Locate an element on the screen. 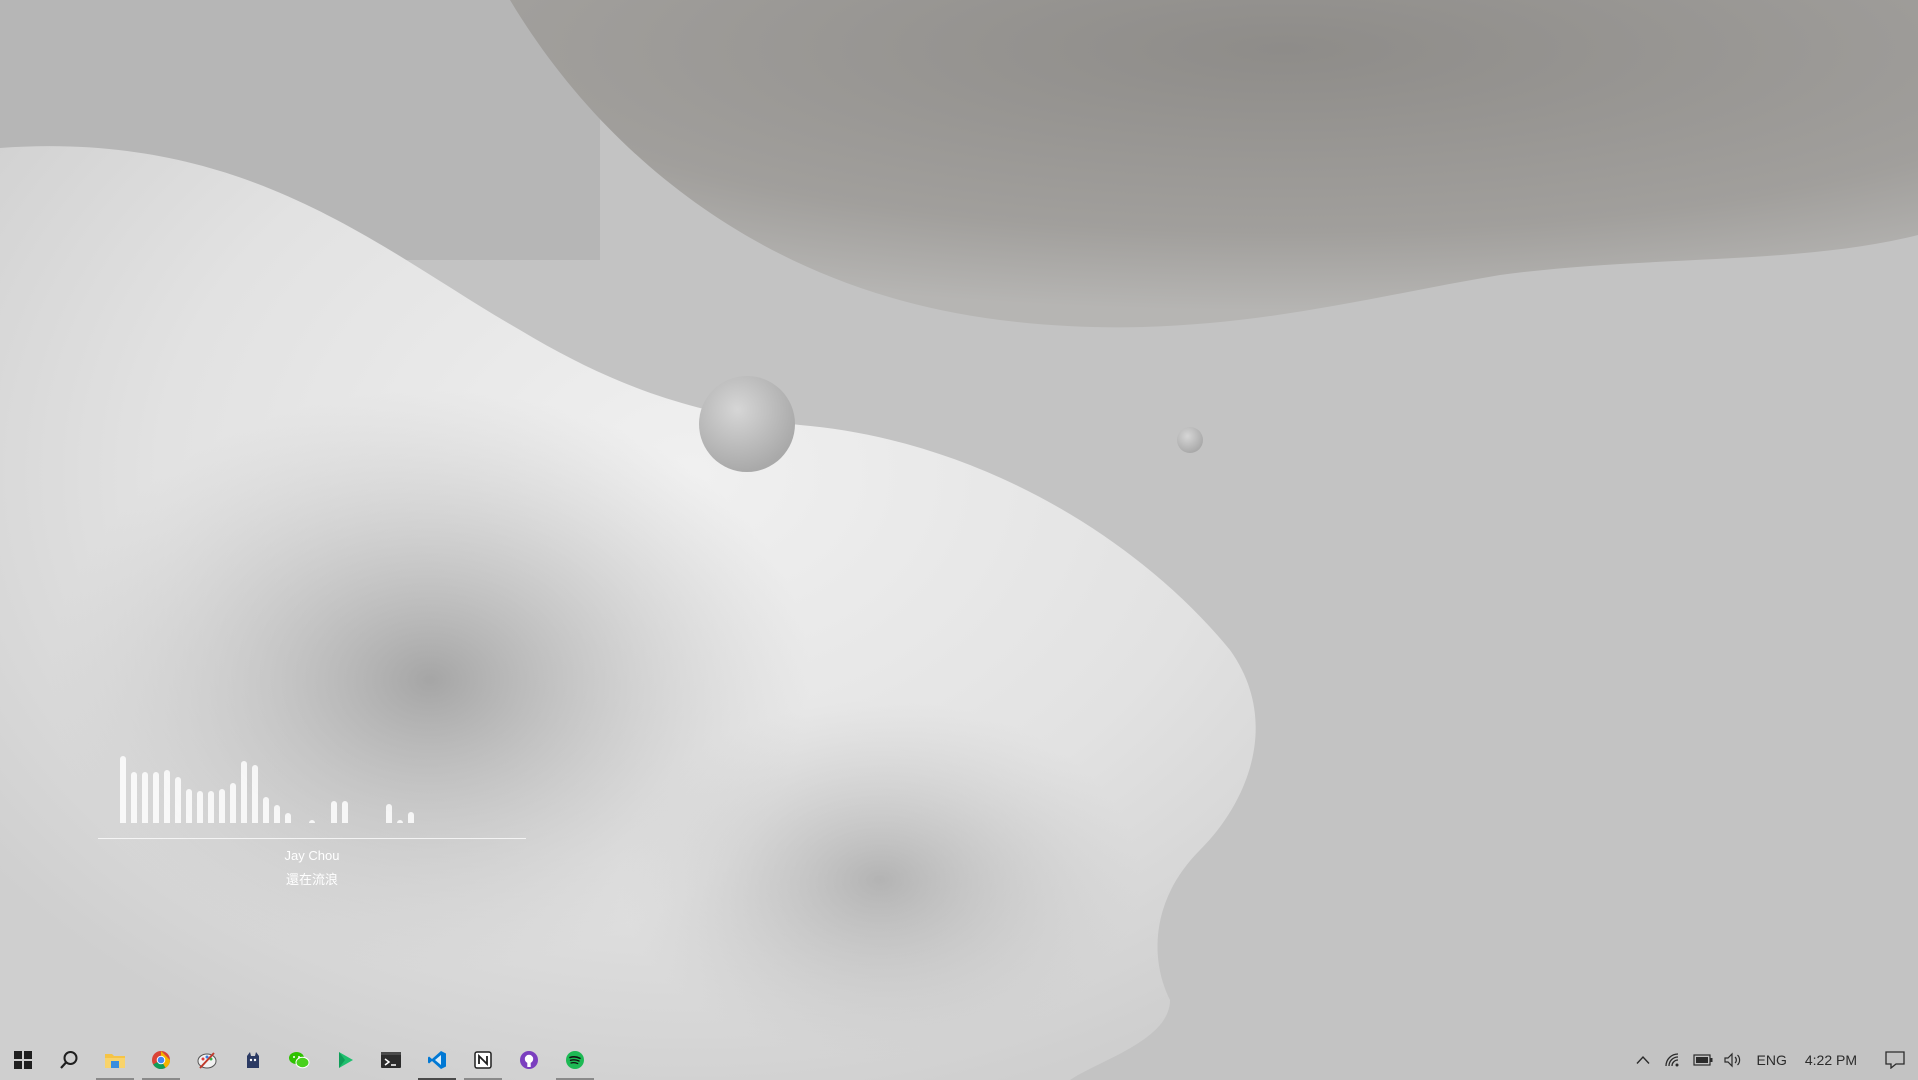  system-tray: ENG 4:22 PM is located at coordinates (1773, 1060).